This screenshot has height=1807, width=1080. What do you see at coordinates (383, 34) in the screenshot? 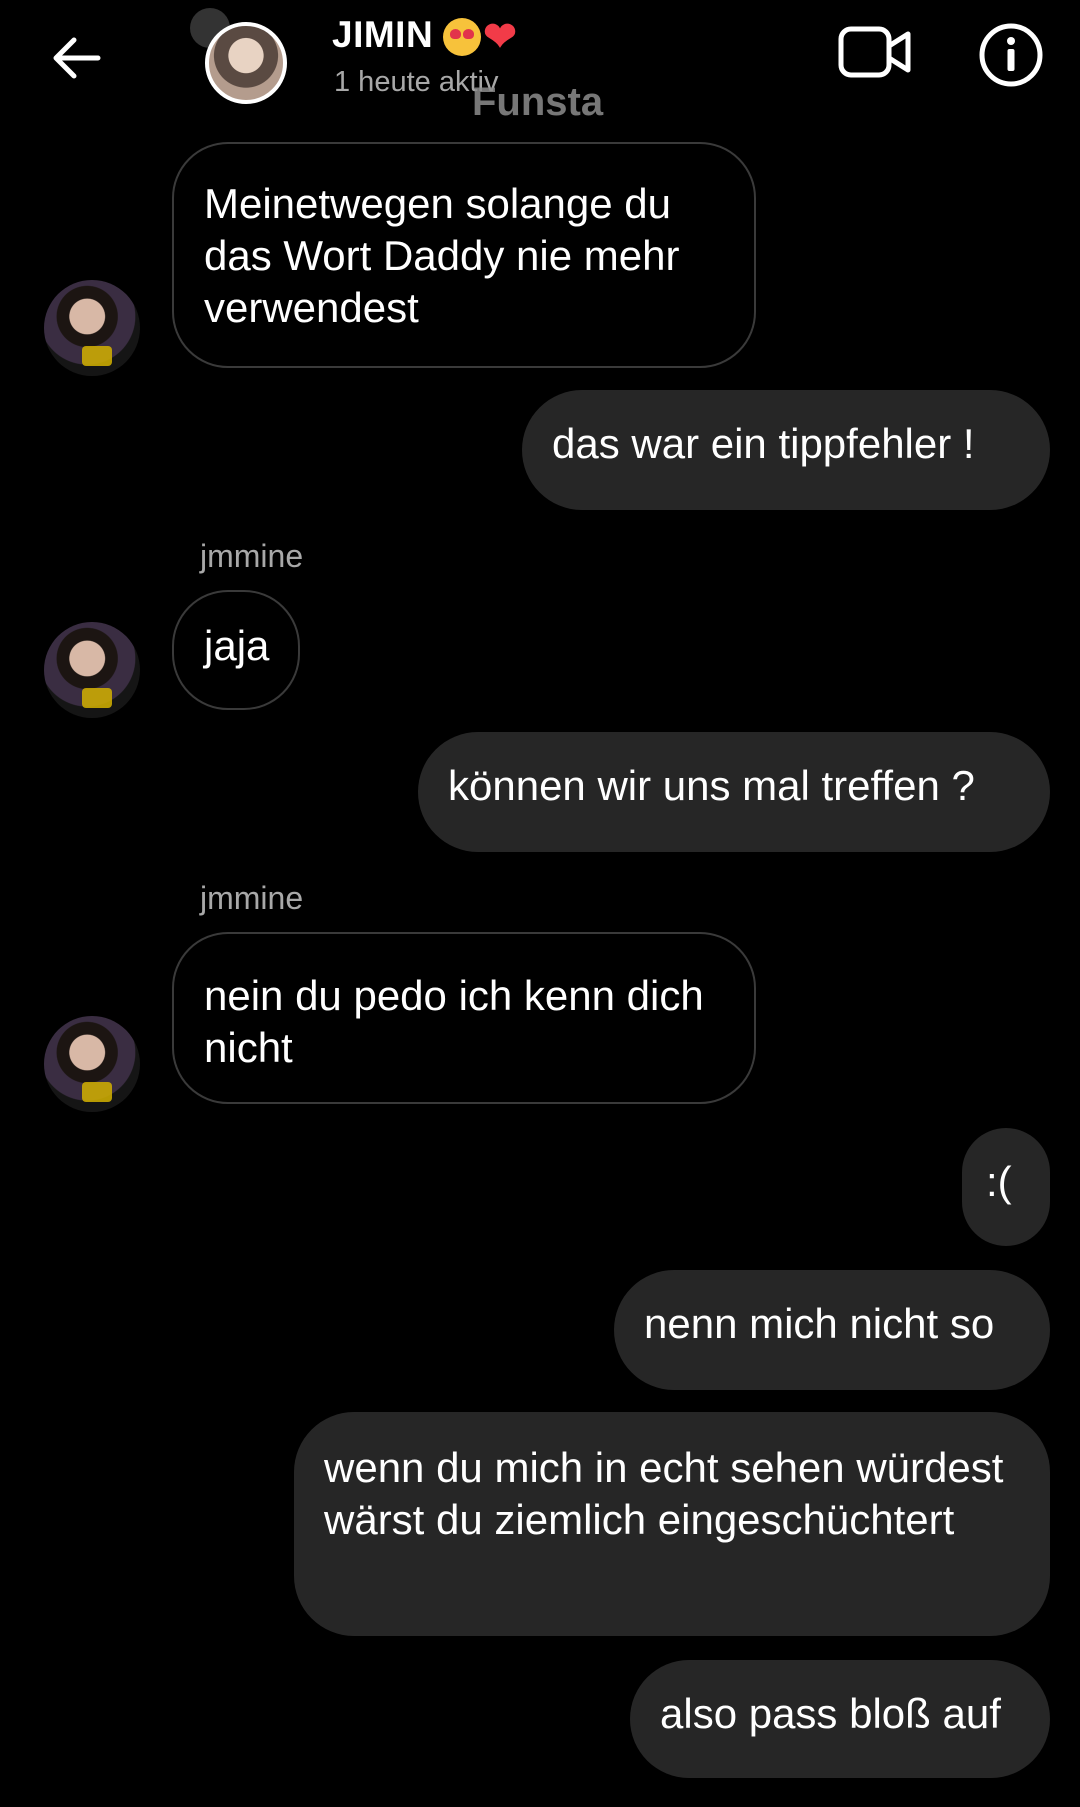
I see `chat-title-name: JIMIN` at bounding box center [383, 34].